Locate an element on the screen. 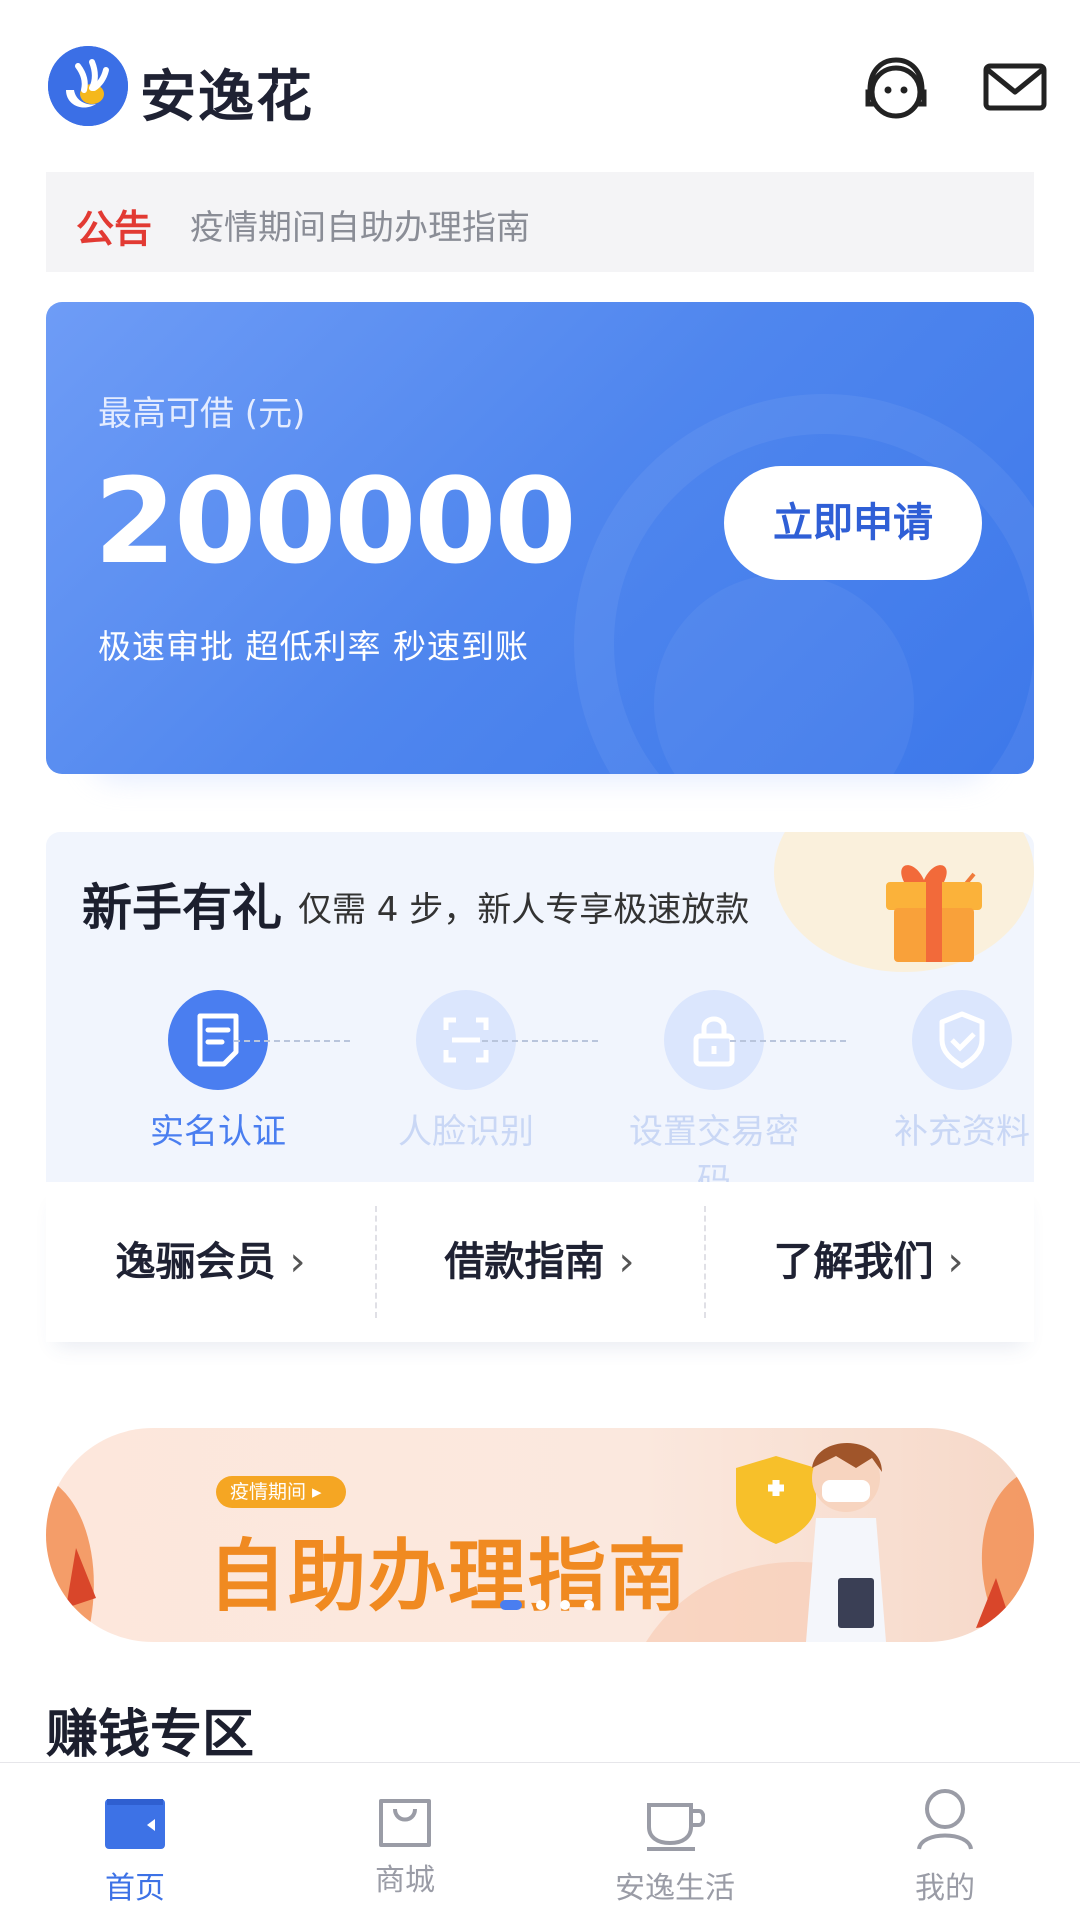  notice-bar: 公告 疫情期间自助办理指南 is located at coordinates (540, 222).